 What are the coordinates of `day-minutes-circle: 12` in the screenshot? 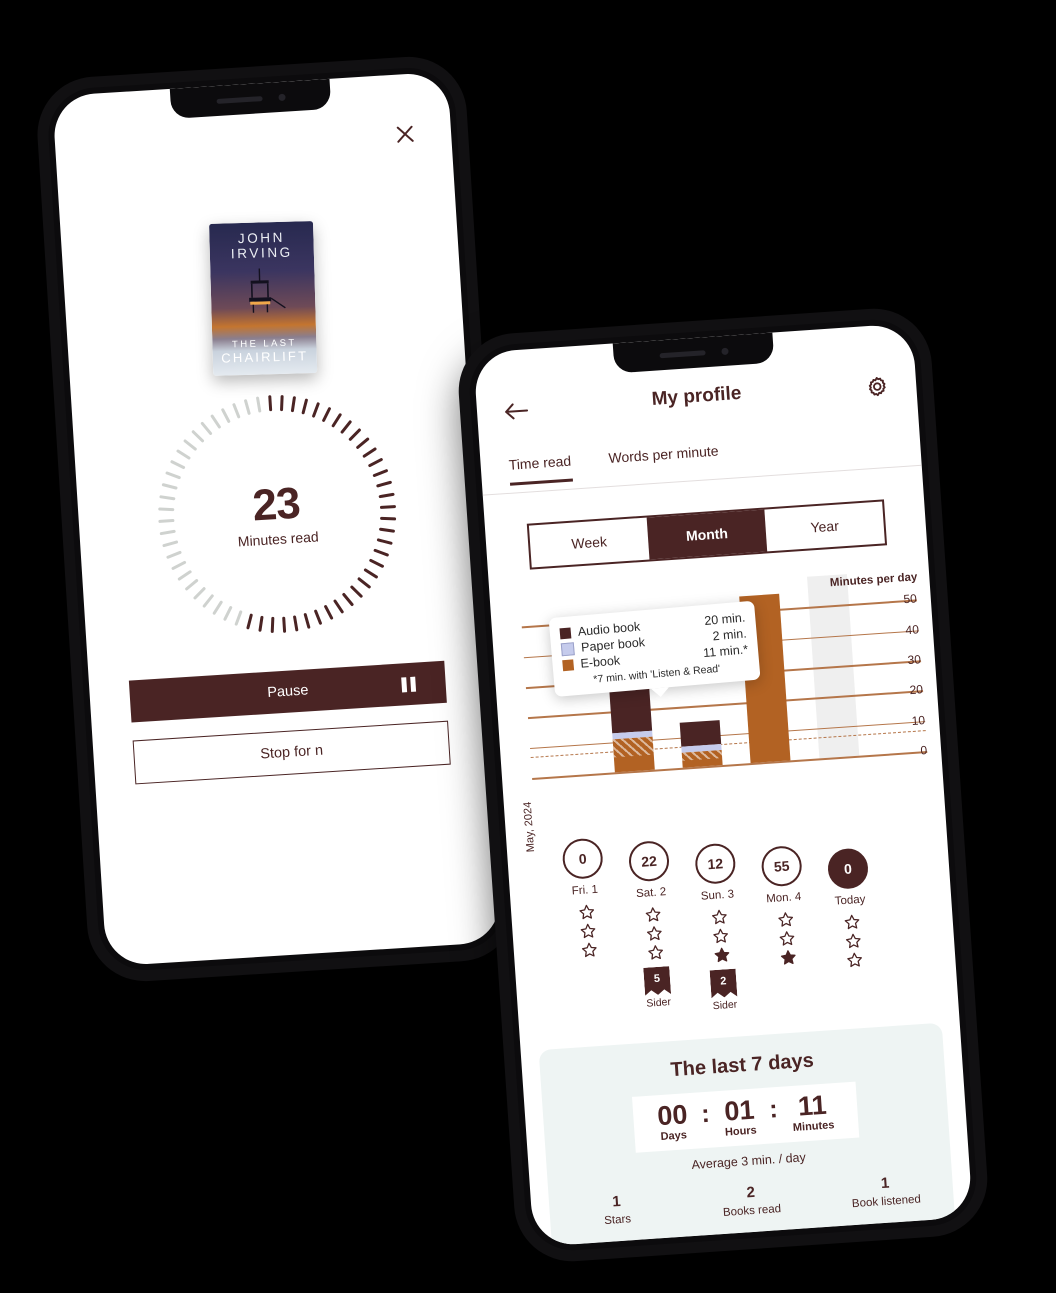 It's located at (715, 864).